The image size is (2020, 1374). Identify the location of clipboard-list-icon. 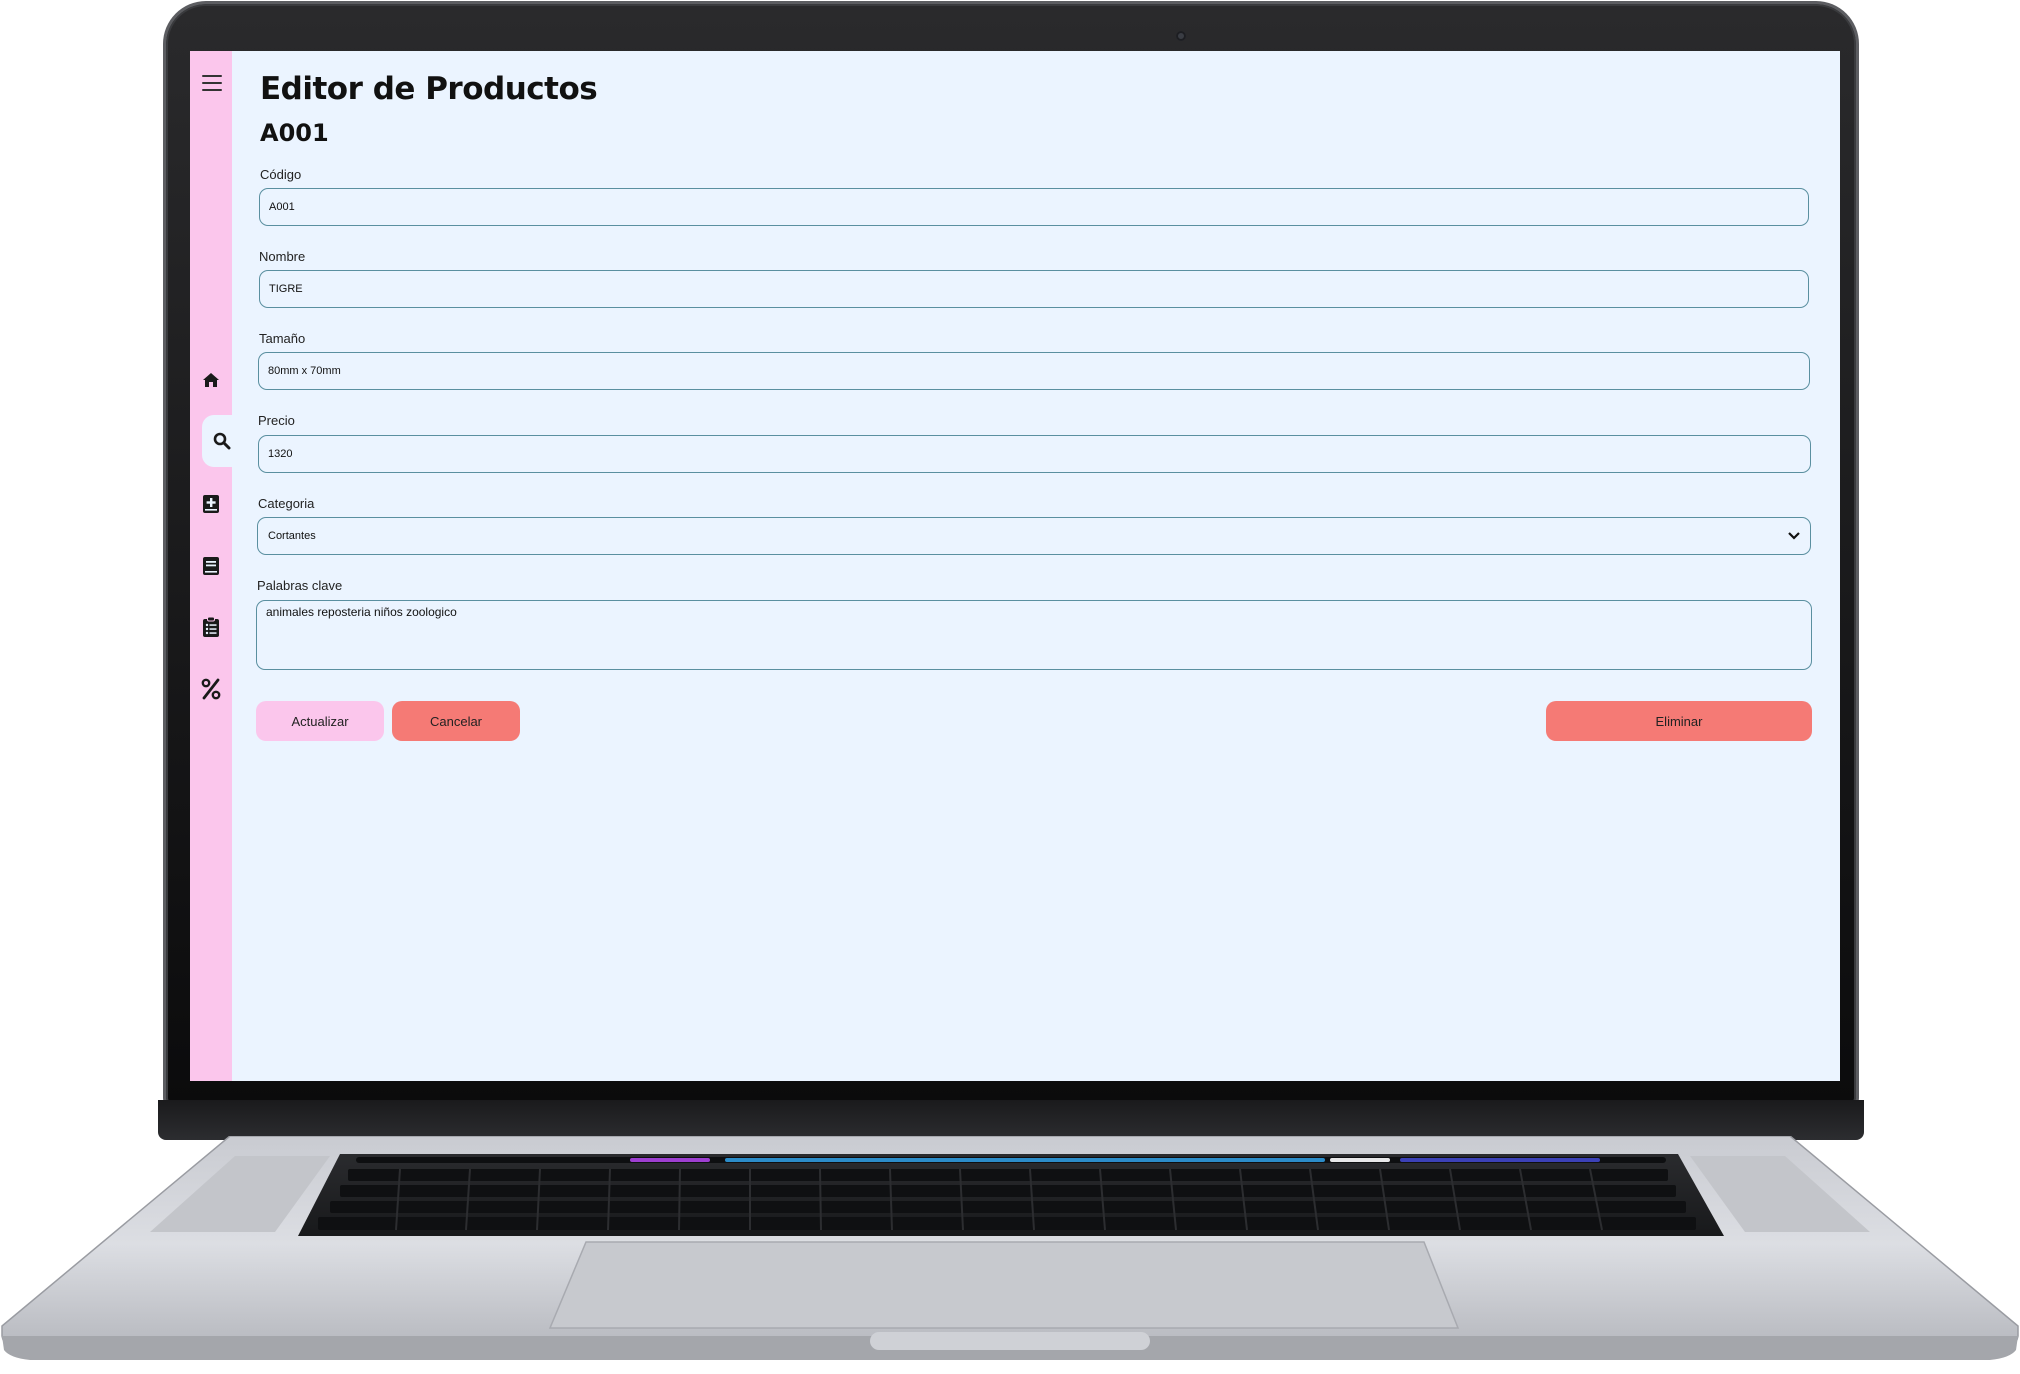
(211, 626).